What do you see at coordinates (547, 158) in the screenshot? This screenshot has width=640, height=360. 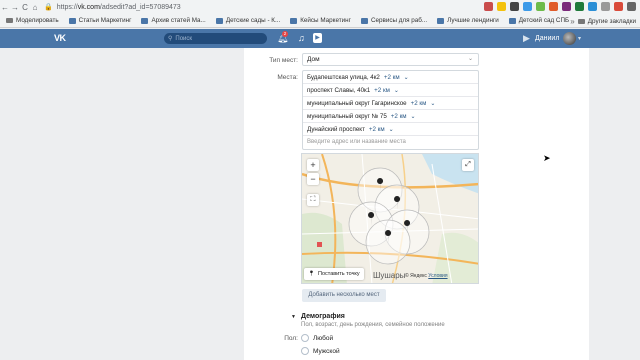 I see `mouse-cursor-icon: ➤` at bounding box center [547, 158].